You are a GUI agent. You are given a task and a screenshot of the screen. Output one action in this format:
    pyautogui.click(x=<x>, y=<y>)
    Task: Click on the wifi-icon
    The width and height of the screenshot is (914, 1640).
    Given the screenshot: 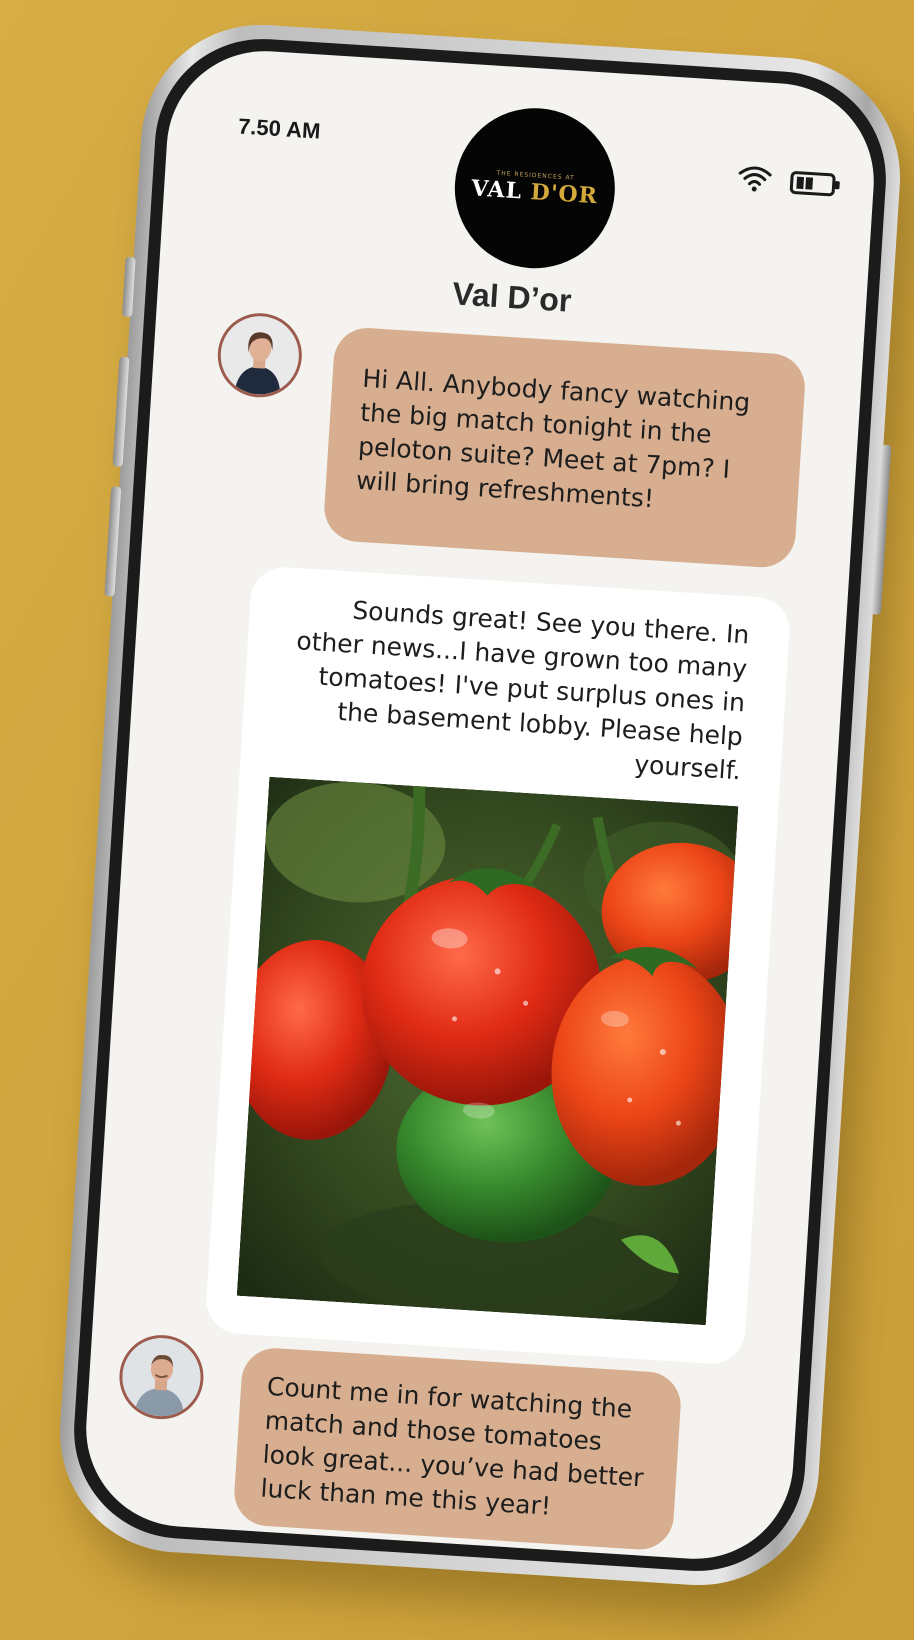 What is the action you would take?
    pyautogui.click(x=755, y=179)
    